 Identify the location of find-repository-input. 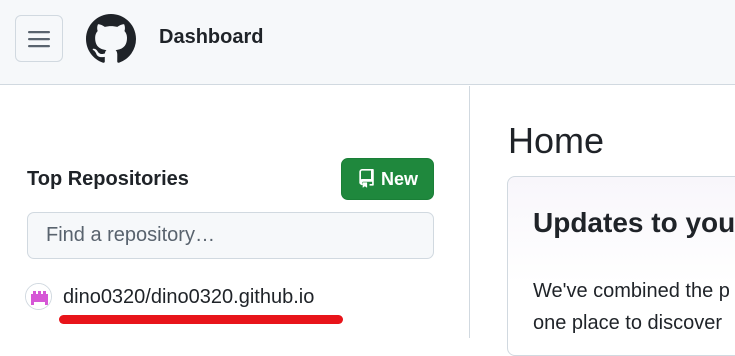
(230, 235).